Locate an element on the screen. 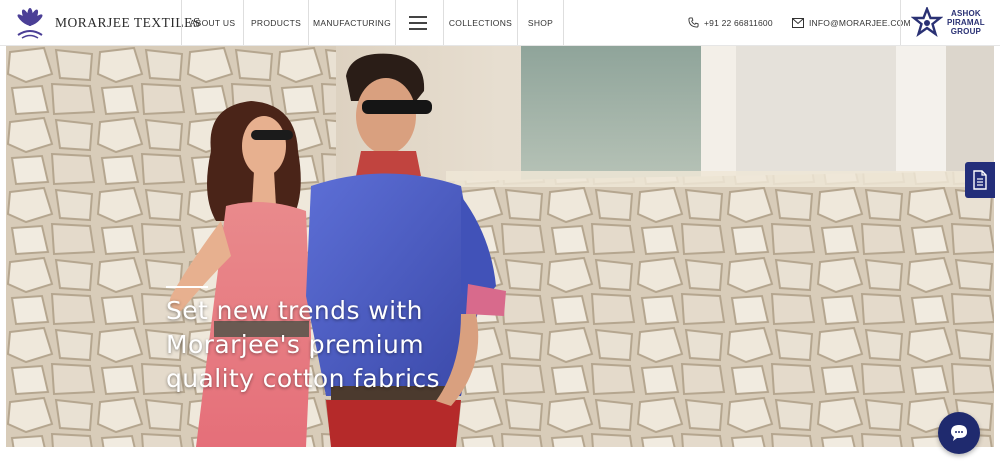 This screenshot has width=1000, height=465. nav-item-about-us: ABOUT US is located at coordinates (212, 22).